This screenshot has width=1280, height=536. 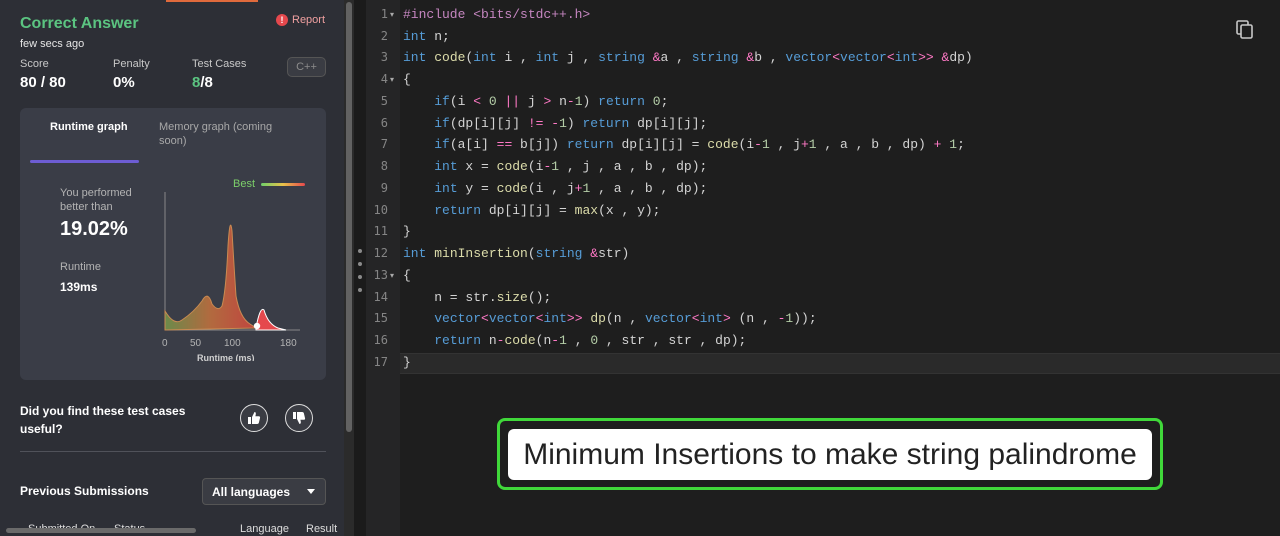 I want to click on testcases-total: /8, so click(x=206, y=82).